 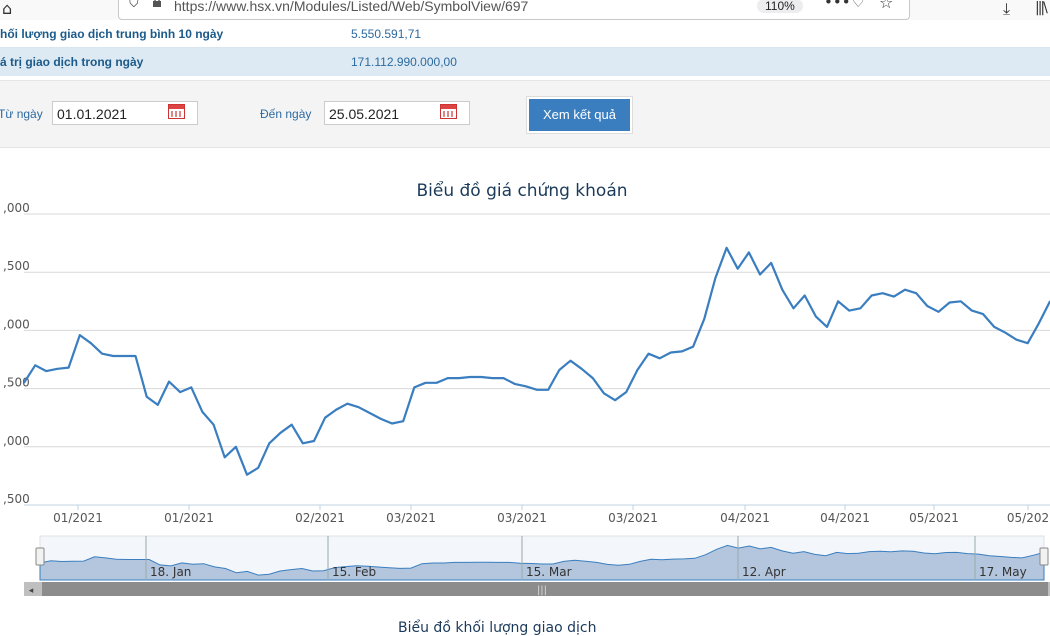 What do you see at coordinates (31, 591) in the screenshot?
I see `scroll-left-icon: ◂` at bounding box center [31, 591].